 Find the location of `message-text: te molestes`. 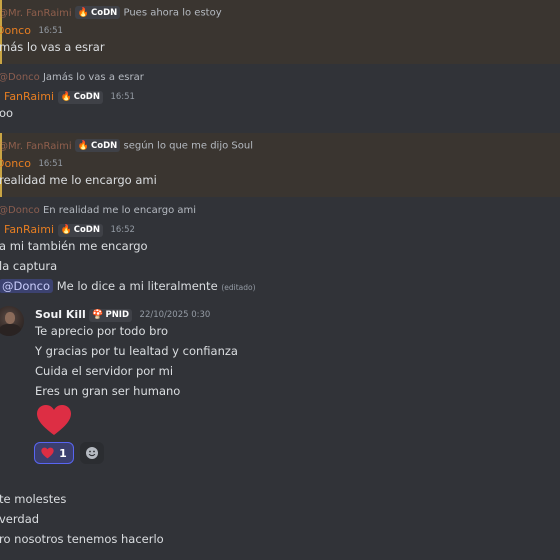

message-text: te molestes is located at coordinates (33, 499).